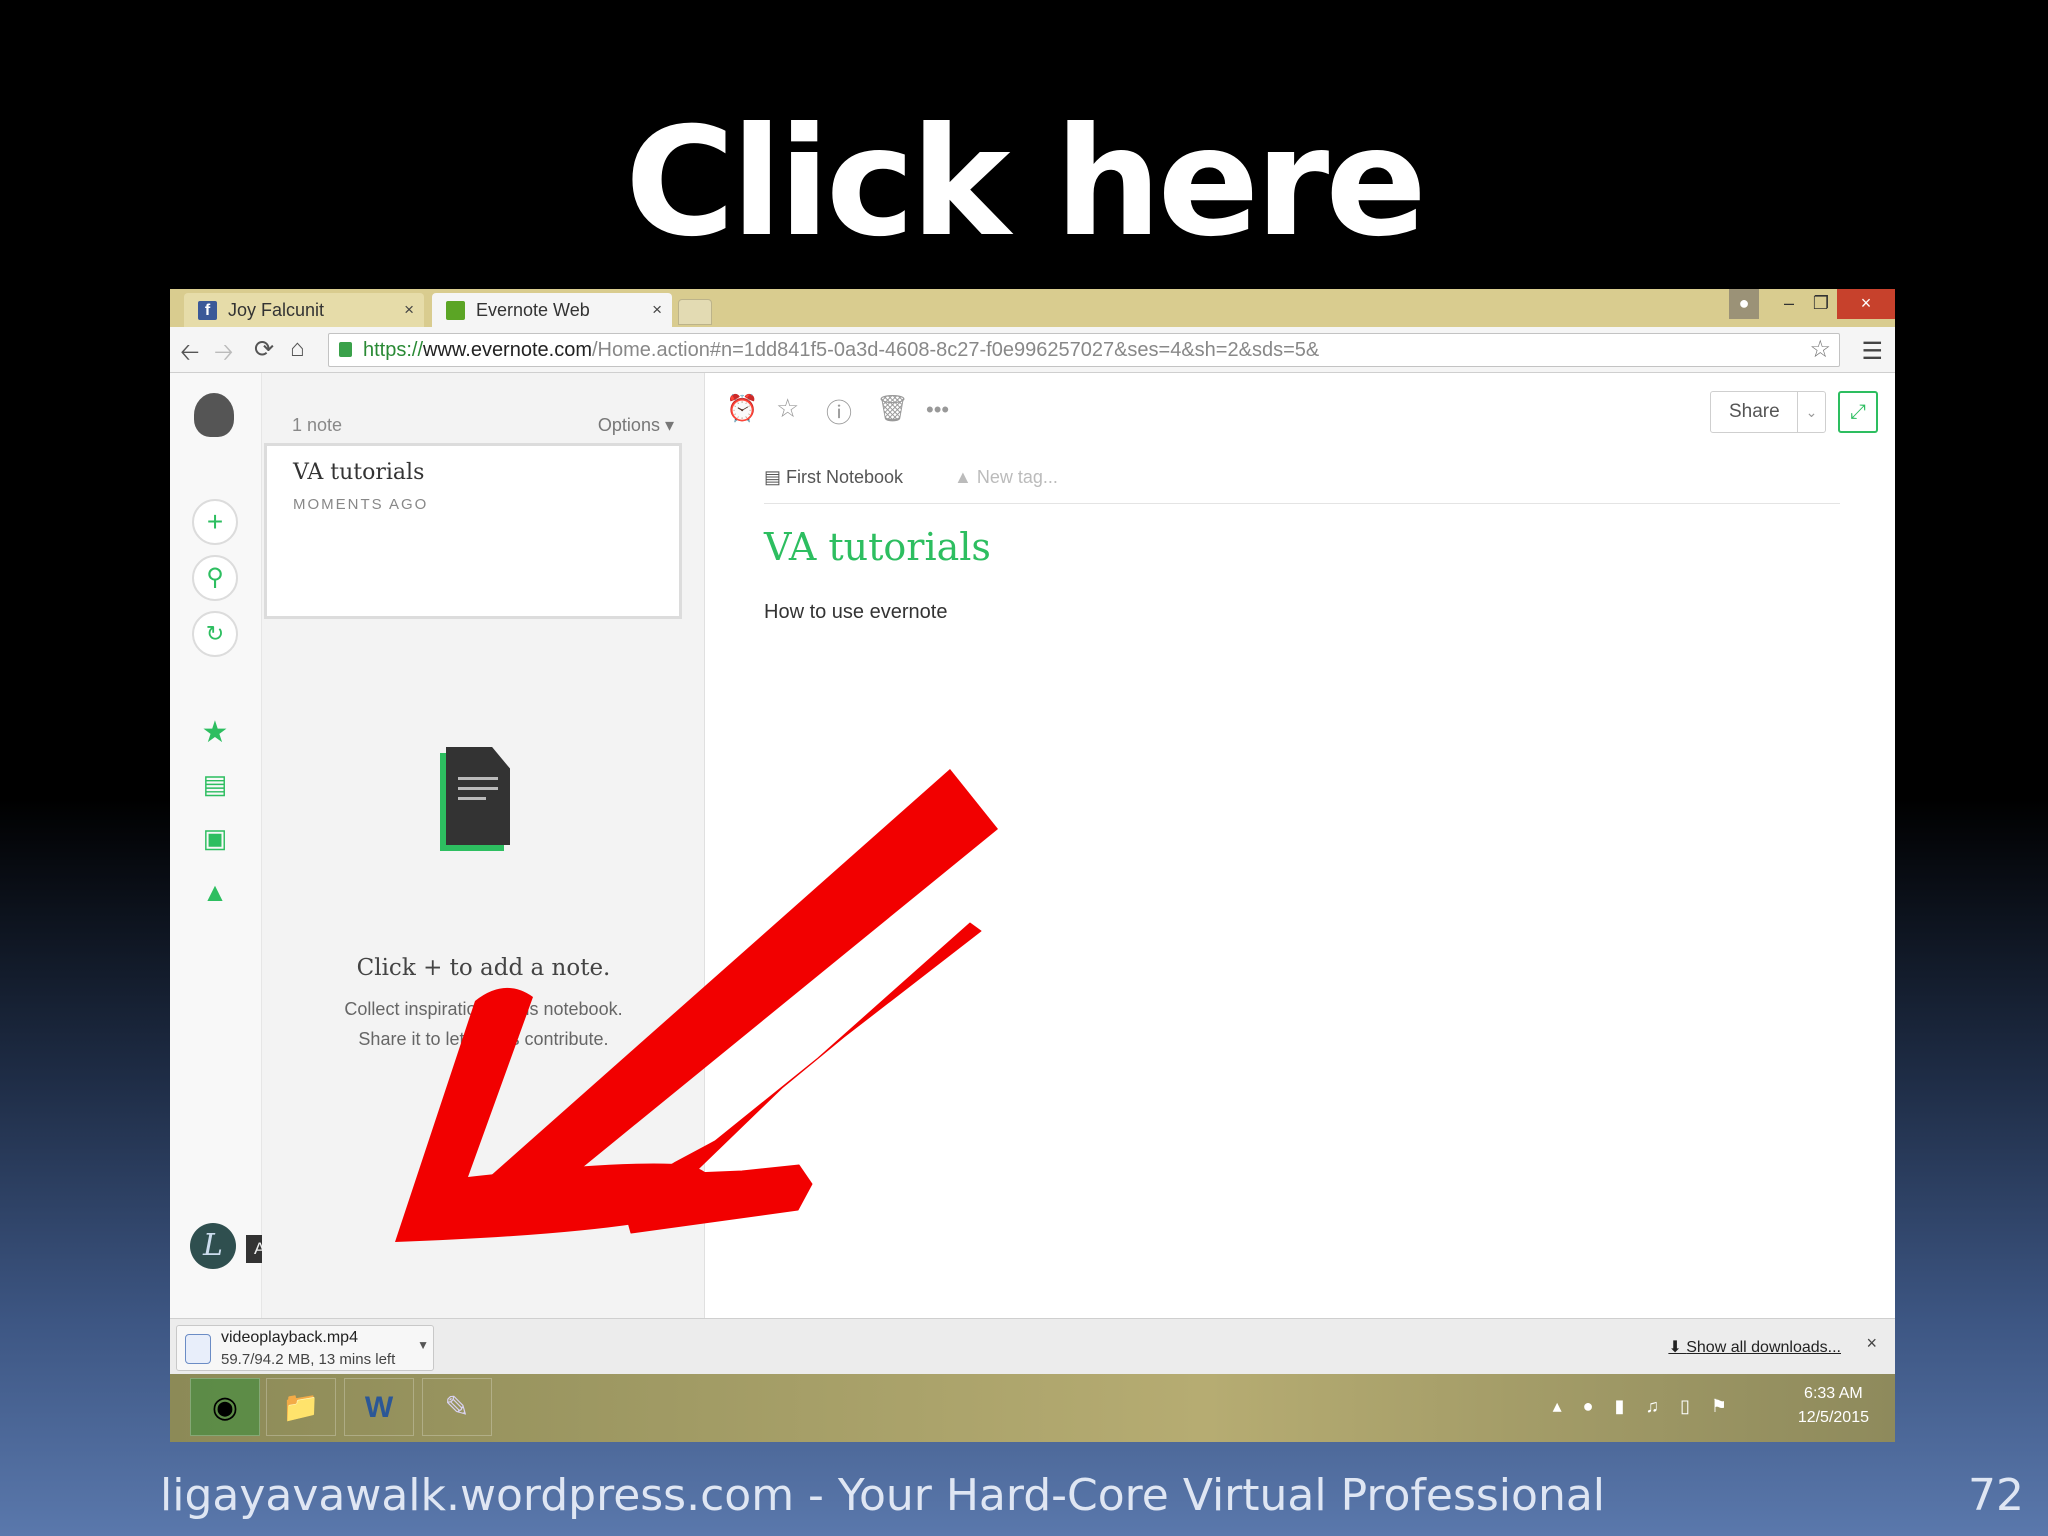  I want to click on red-arrow-annotation, so click(696, 1005).